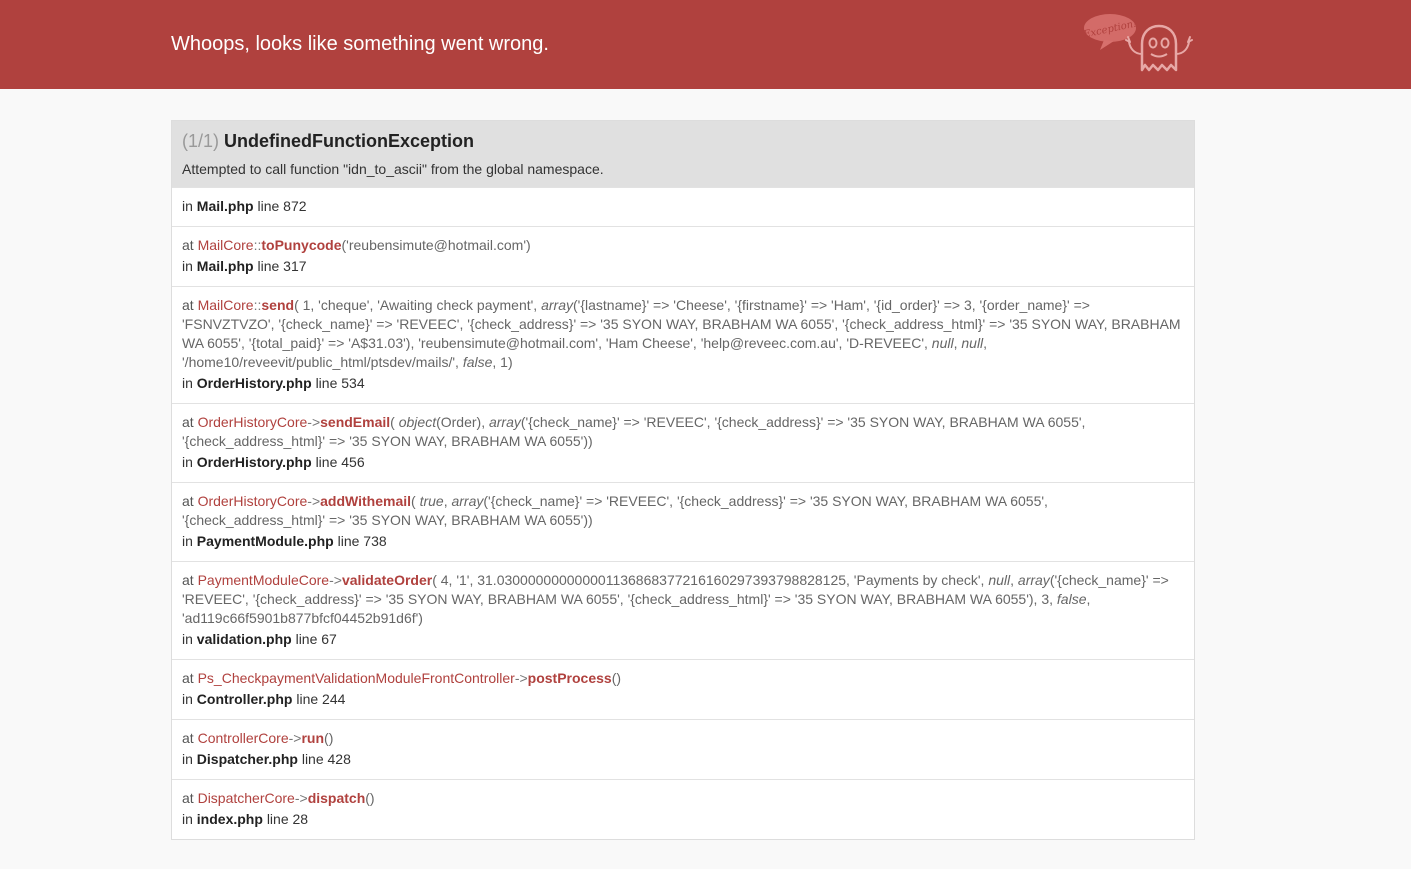 This screenshot has width=1411, height=869. What do you see at coordinates (431, 501) in the screenshot?
I see `arg-keyword: true` at bounding box center [431, 501].